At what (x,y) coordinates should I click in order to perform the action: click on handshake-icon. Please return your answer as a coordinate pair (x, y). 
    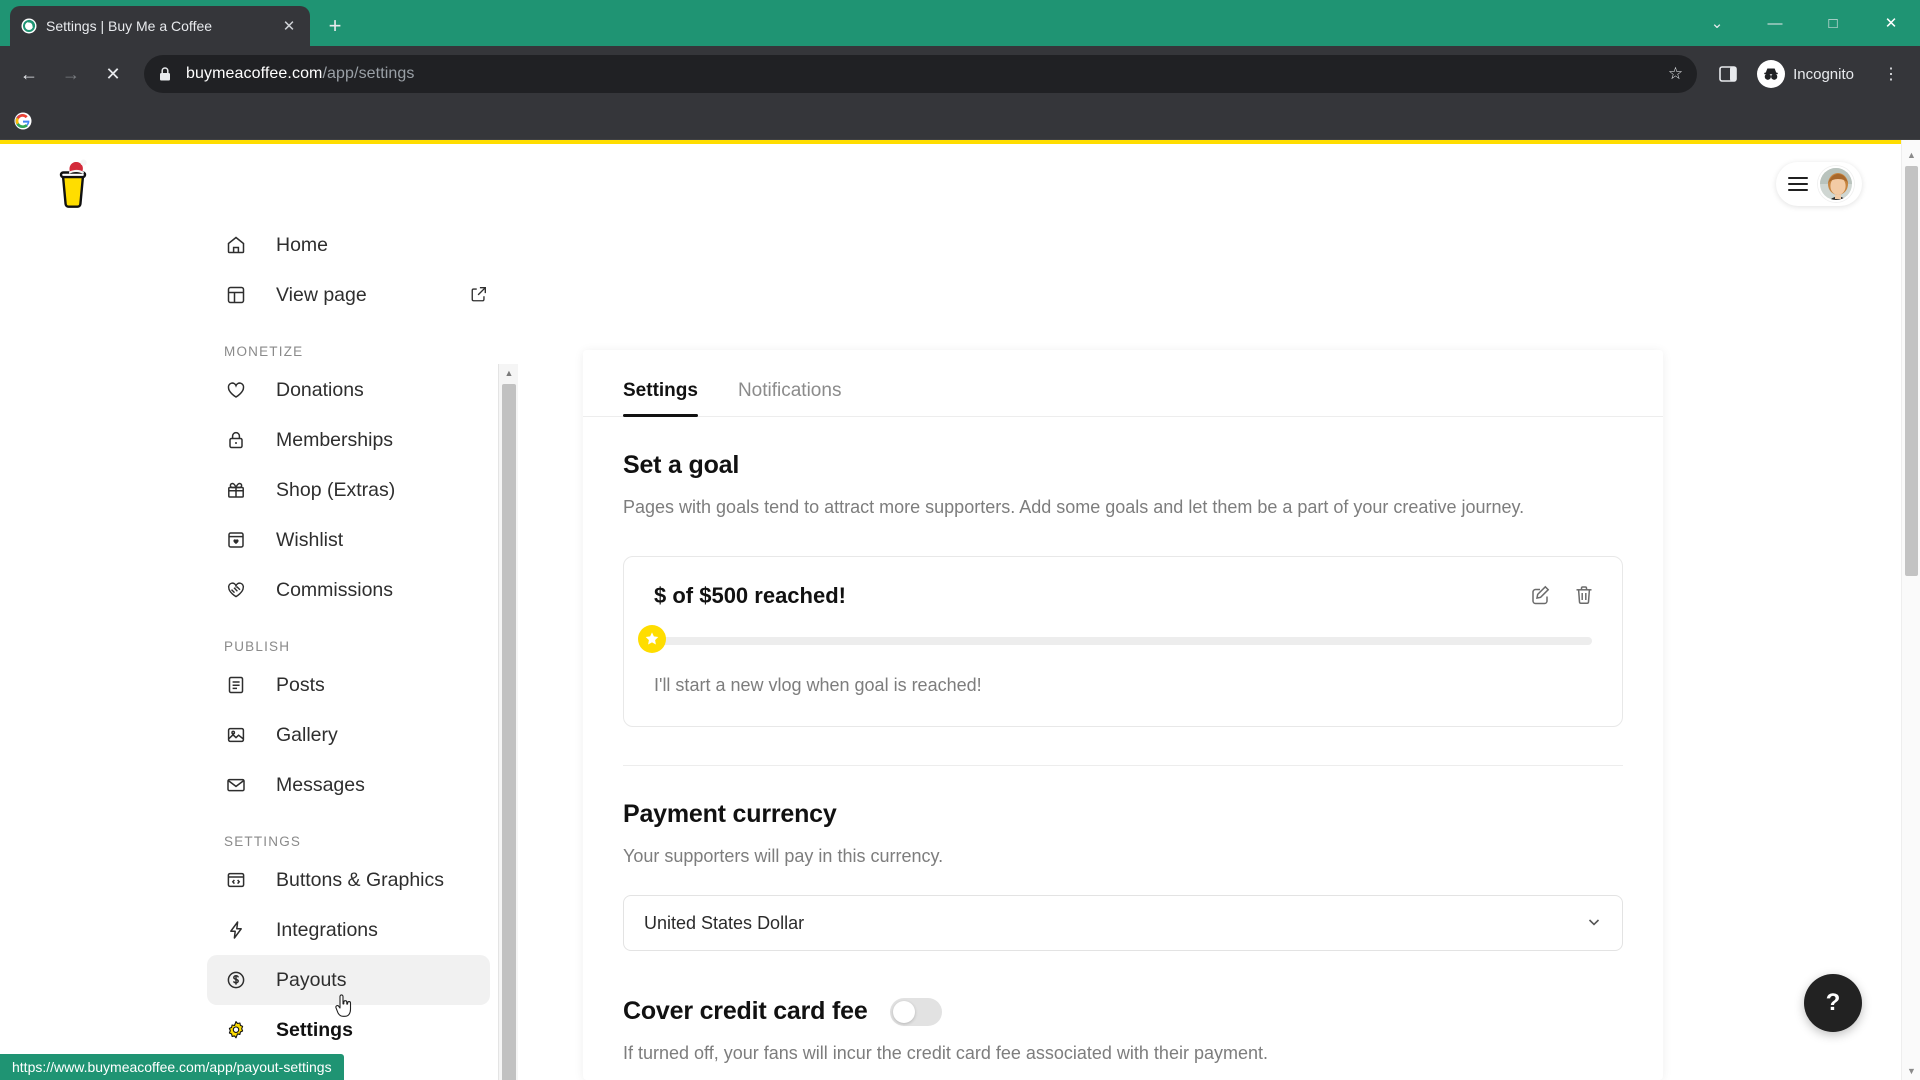
    Looking at the image, I should click on (236, 590).